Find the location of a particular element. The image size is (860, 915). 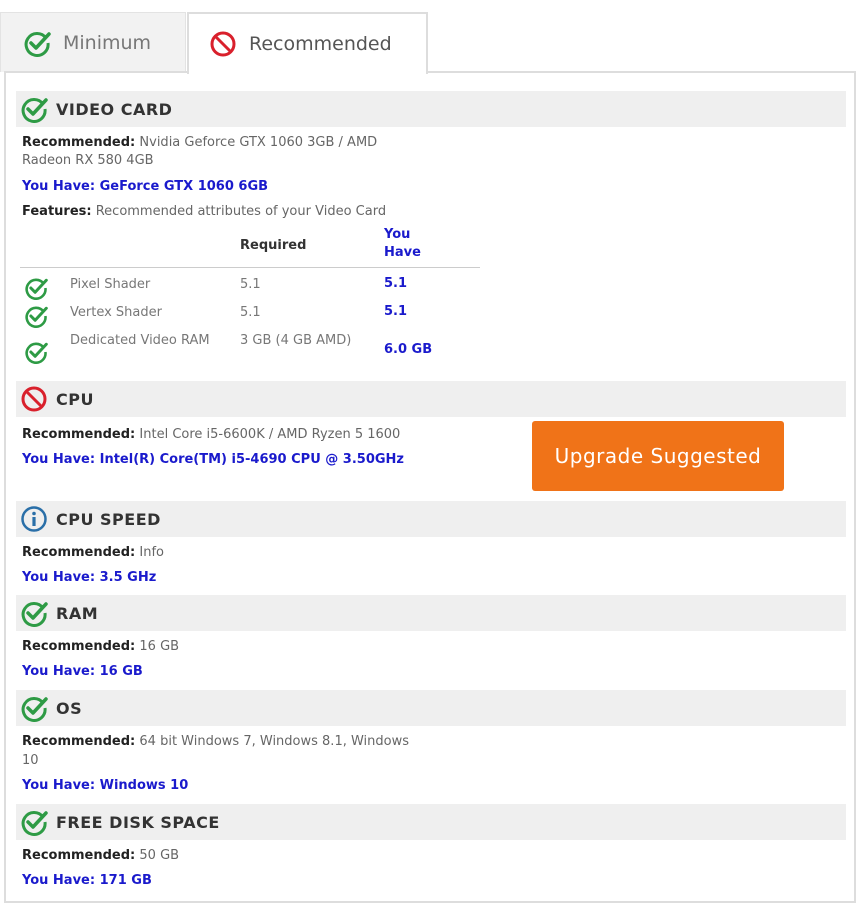

tab-recommended-label: Recommended is located at coordinates (320, 44).